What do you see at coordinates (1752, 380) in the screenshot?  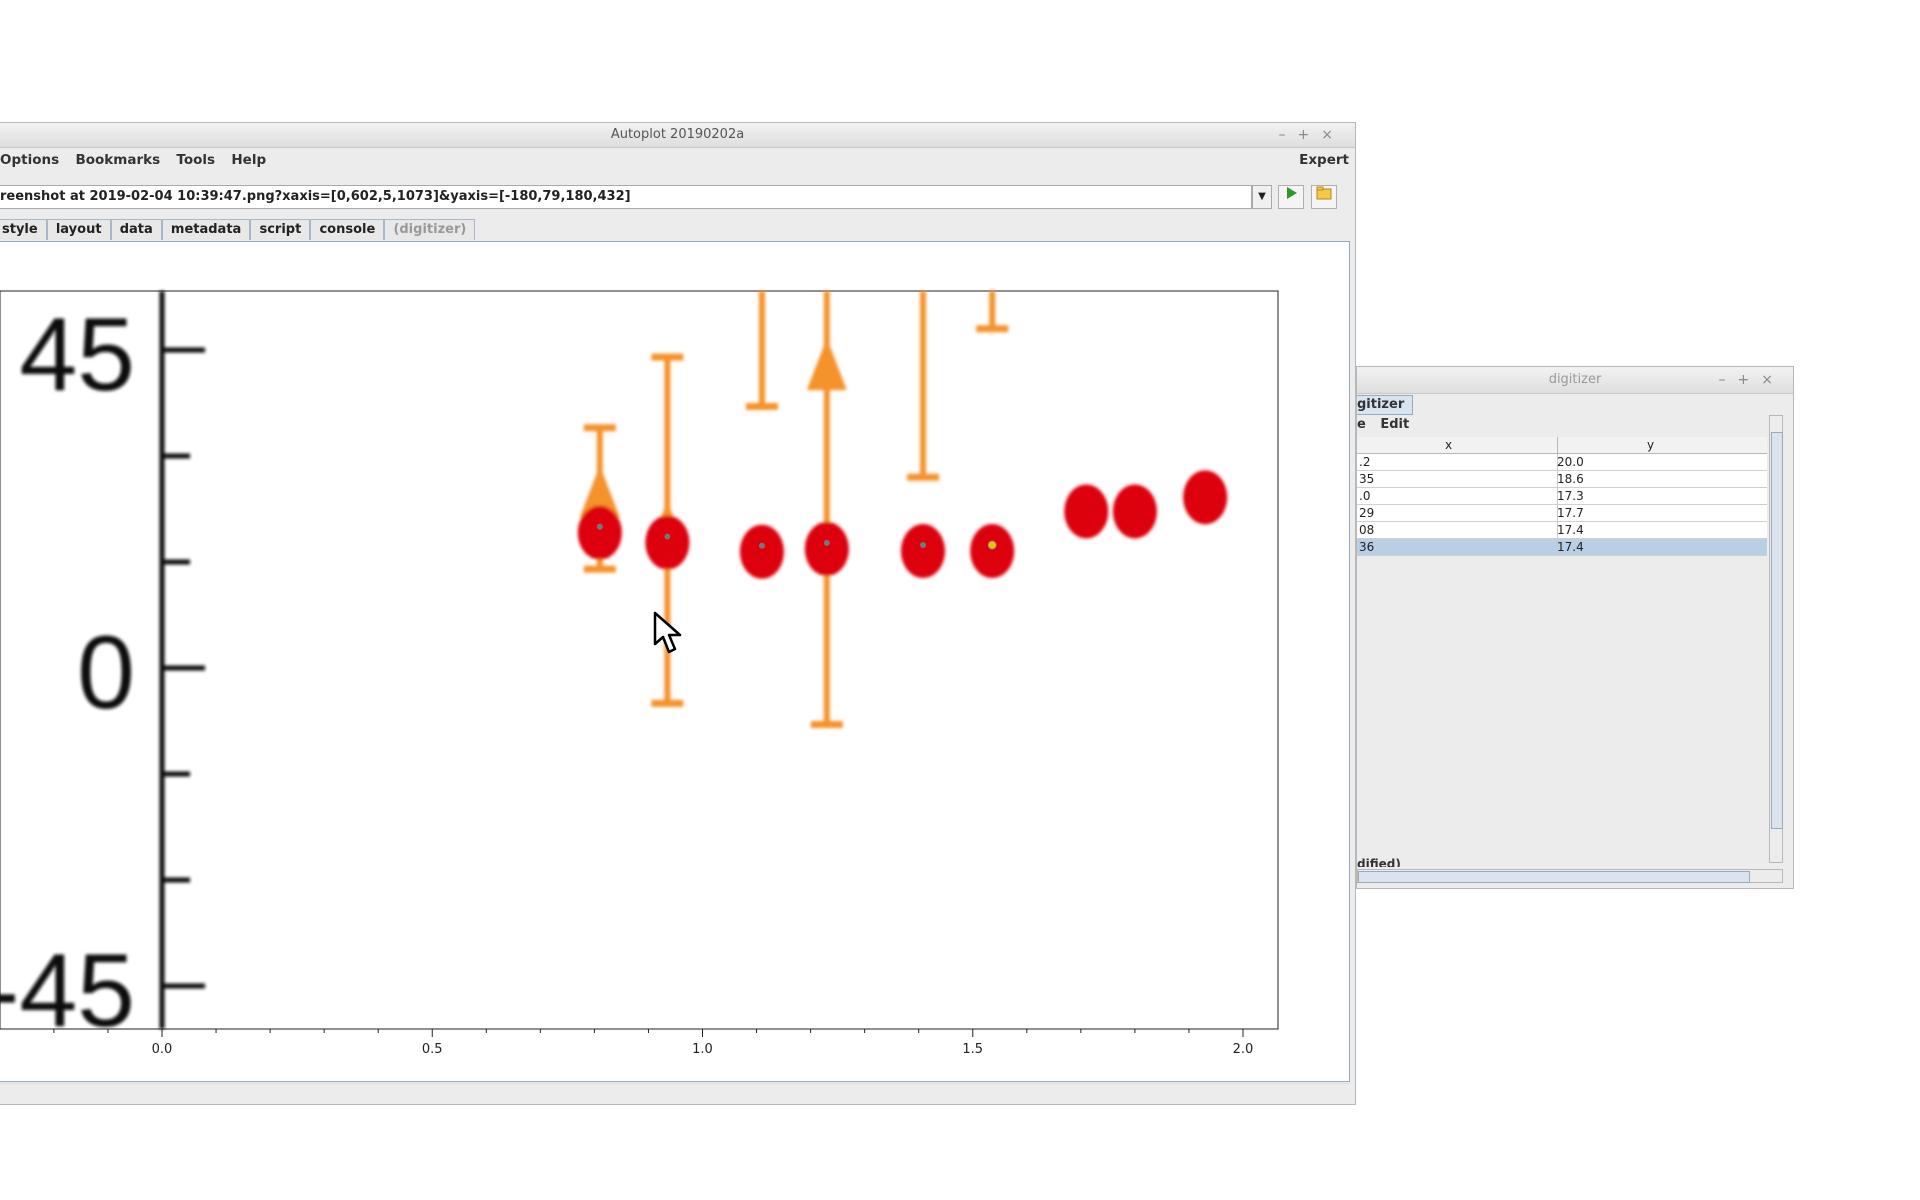 I see `digitizer-window-controls: –+×` at bounding box center [1752, 380].